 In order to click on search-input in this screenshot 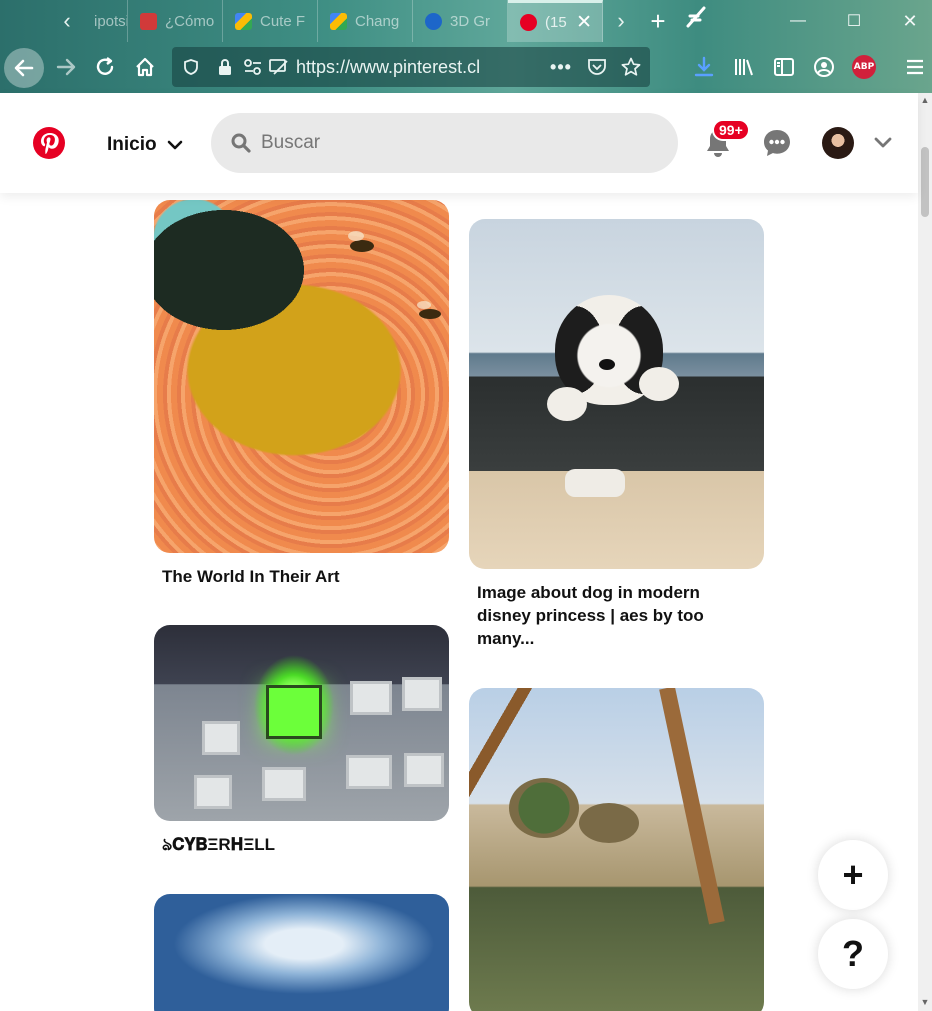, I will do `click(461, 143)`.